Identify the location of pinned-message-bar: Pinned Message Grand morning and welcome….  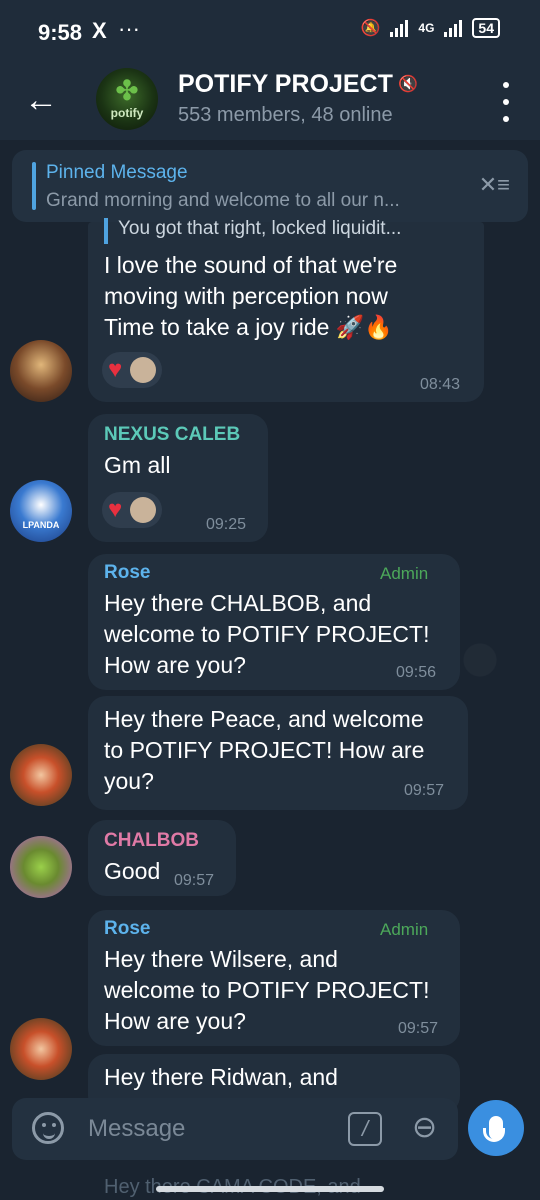
(270, 186).